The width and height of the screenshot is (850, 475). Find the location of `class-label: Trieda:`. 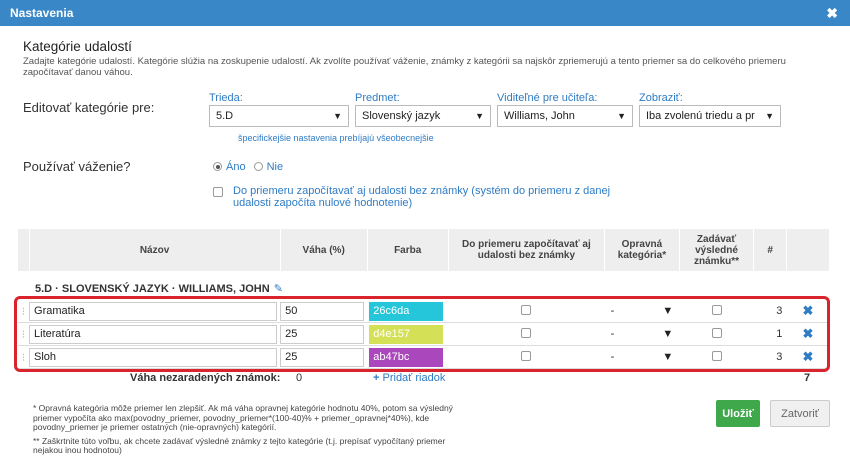

class-label: Trieda: is located at coordinates (226, 98).